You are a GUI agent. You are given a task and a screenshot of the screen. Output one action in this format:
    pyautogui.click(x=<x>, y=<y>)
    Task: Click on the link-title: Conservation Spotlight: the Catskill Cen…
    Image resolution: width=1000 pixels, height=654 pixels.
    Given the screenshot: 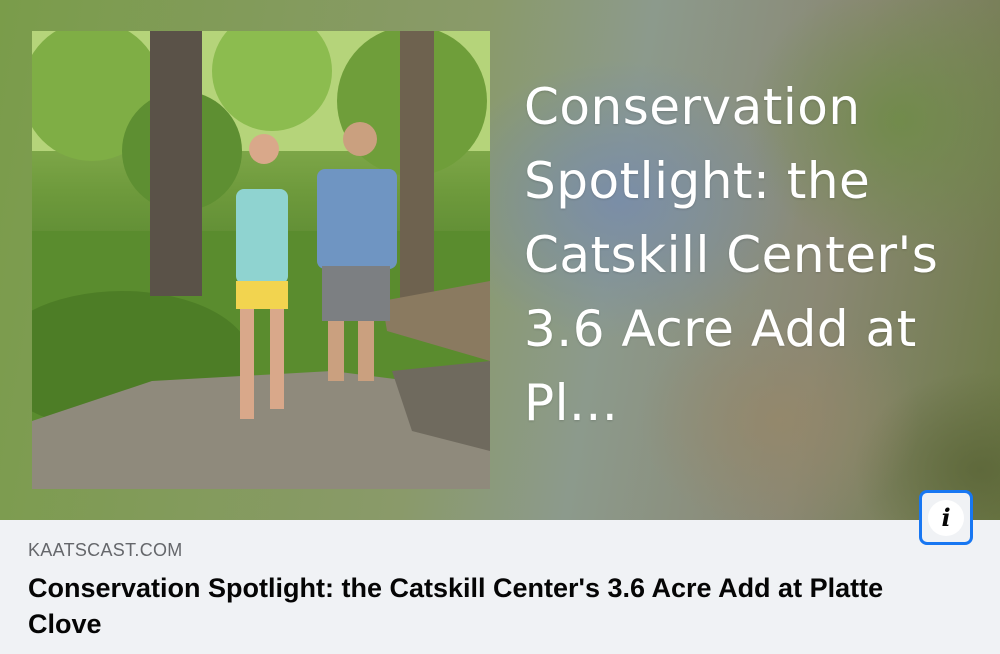 What is the action you would take?
    pyautogui.click(x=478, y=606)
    